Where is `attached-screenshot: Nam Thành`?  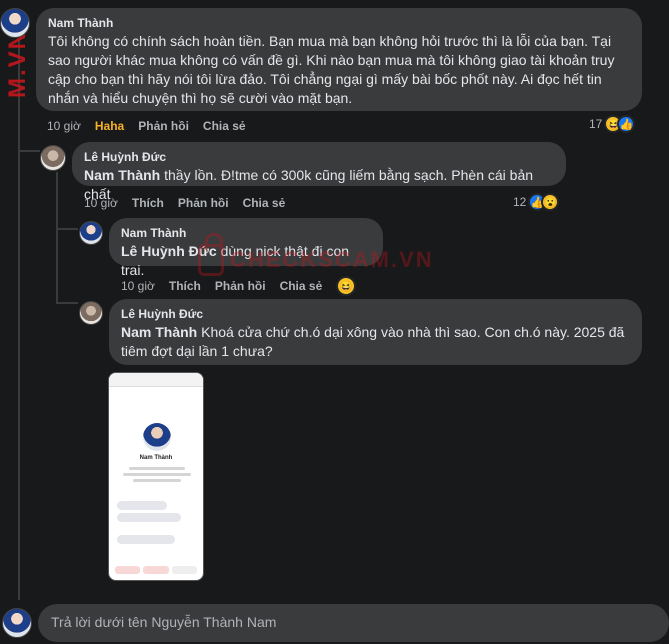 attached-screenshot: Nam Thành is located at coordinates (156, 476).